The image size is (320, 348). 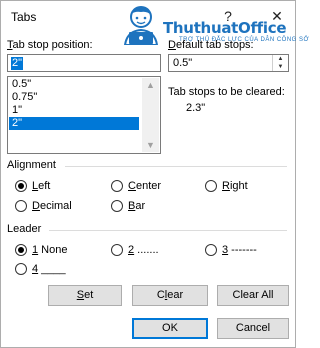 What do you see at coordinates (74, 84) in the screenshot?
I see `list-item: 0.5"` at bounding box center [74, 84].